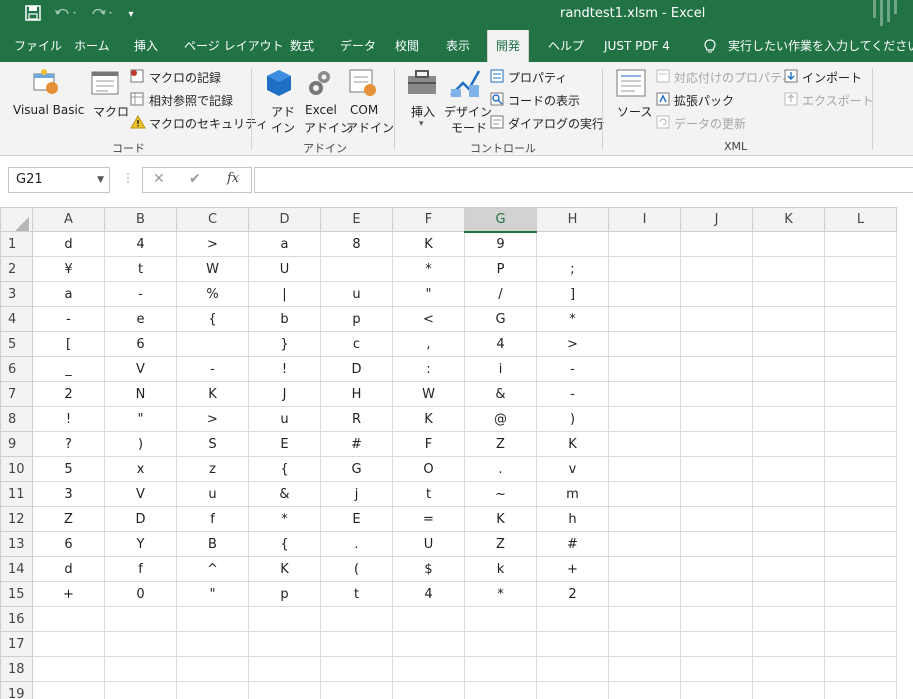 The height and width of the screenshot is (699, 913). Describe the element at coordinates (356, 644) in the screenshot. I see `cell-e17` at that location.